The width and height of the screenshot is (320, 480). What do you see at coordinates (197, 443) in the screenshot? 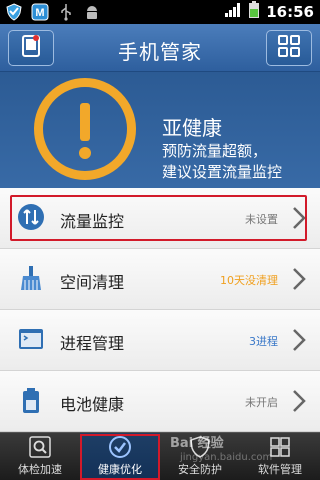
I see `watermark-brand: Bai 经验` at bounding box center [197, 443].